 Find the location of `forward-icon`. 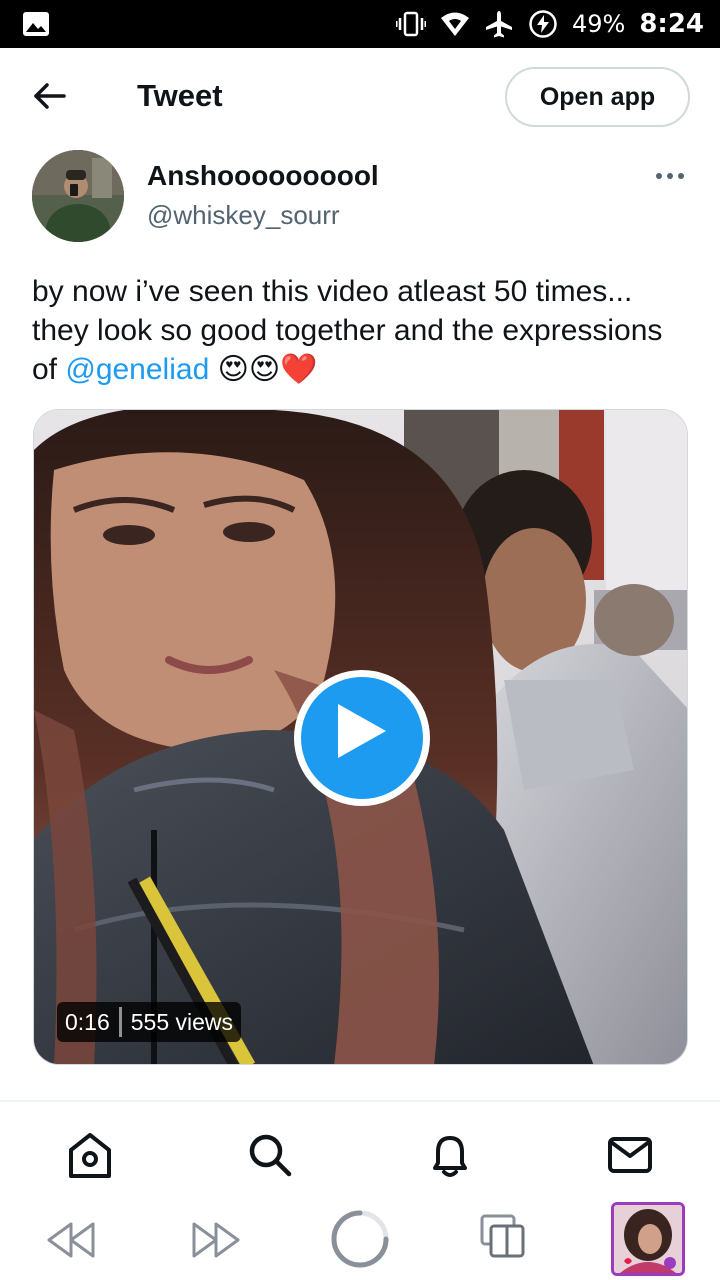

forward-icon is located at coordinates (216, 1240).